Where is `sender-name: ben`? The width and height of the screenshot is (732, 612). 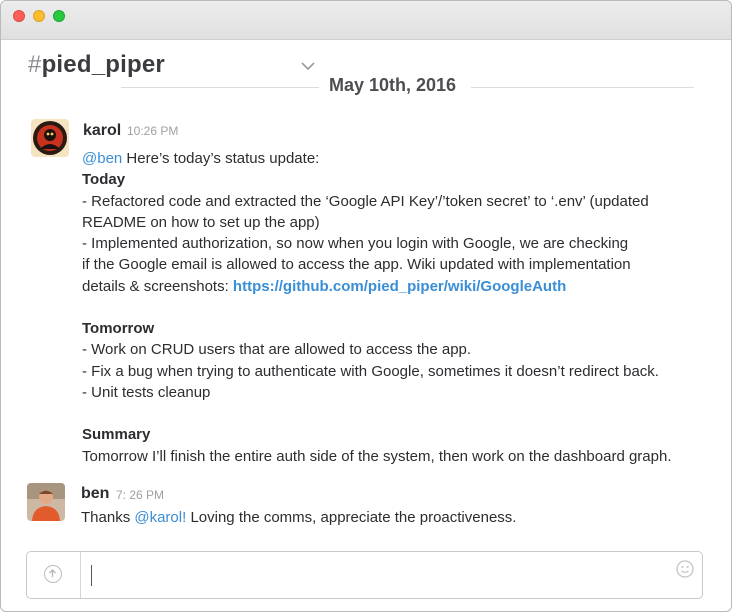
sender-name: ben is located at coordinates (95, 494).